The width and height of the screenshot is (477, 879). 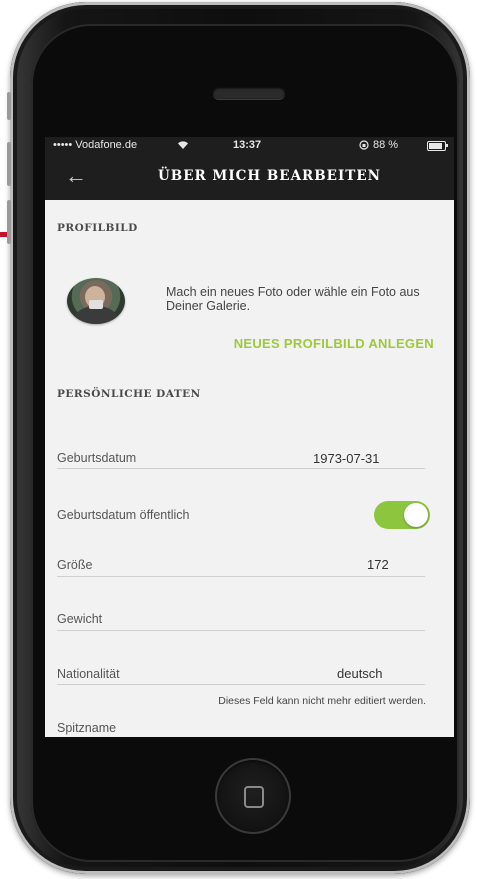 What do you see at coordinates (183, 145) in the screenshot?
I see `wifi-icon` at bounding box center [183, 145].